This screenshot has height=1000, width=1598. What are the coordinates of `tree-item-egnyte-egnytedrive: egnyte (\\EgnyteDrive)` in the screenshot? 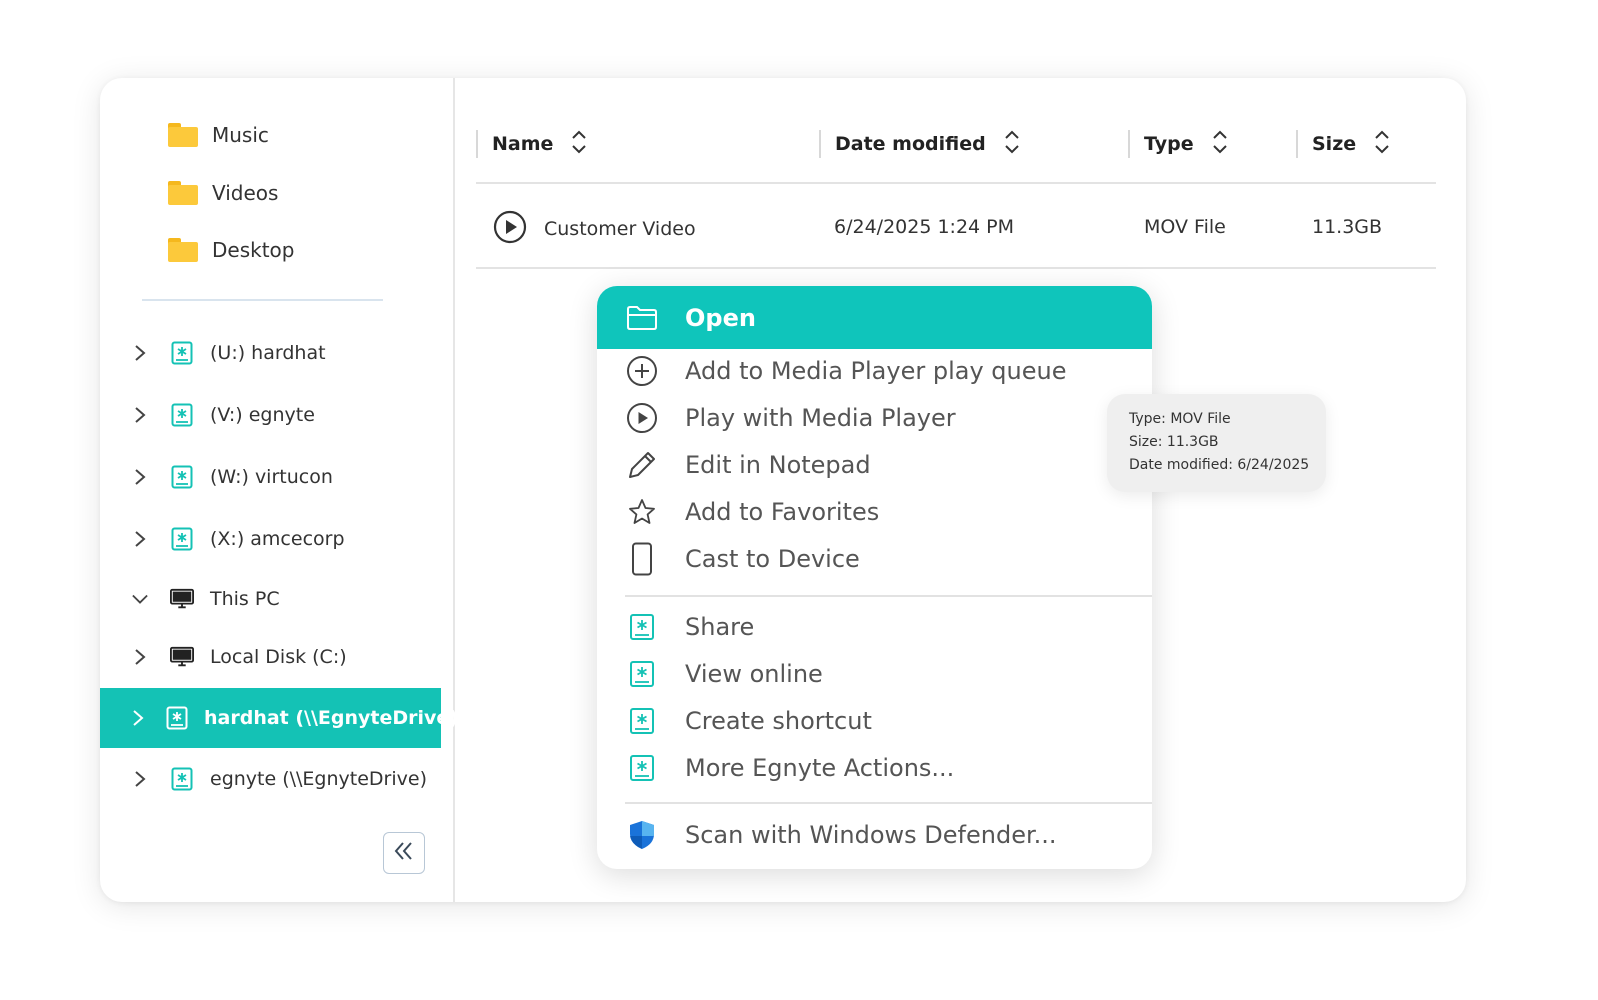 It's located at (270, 779).